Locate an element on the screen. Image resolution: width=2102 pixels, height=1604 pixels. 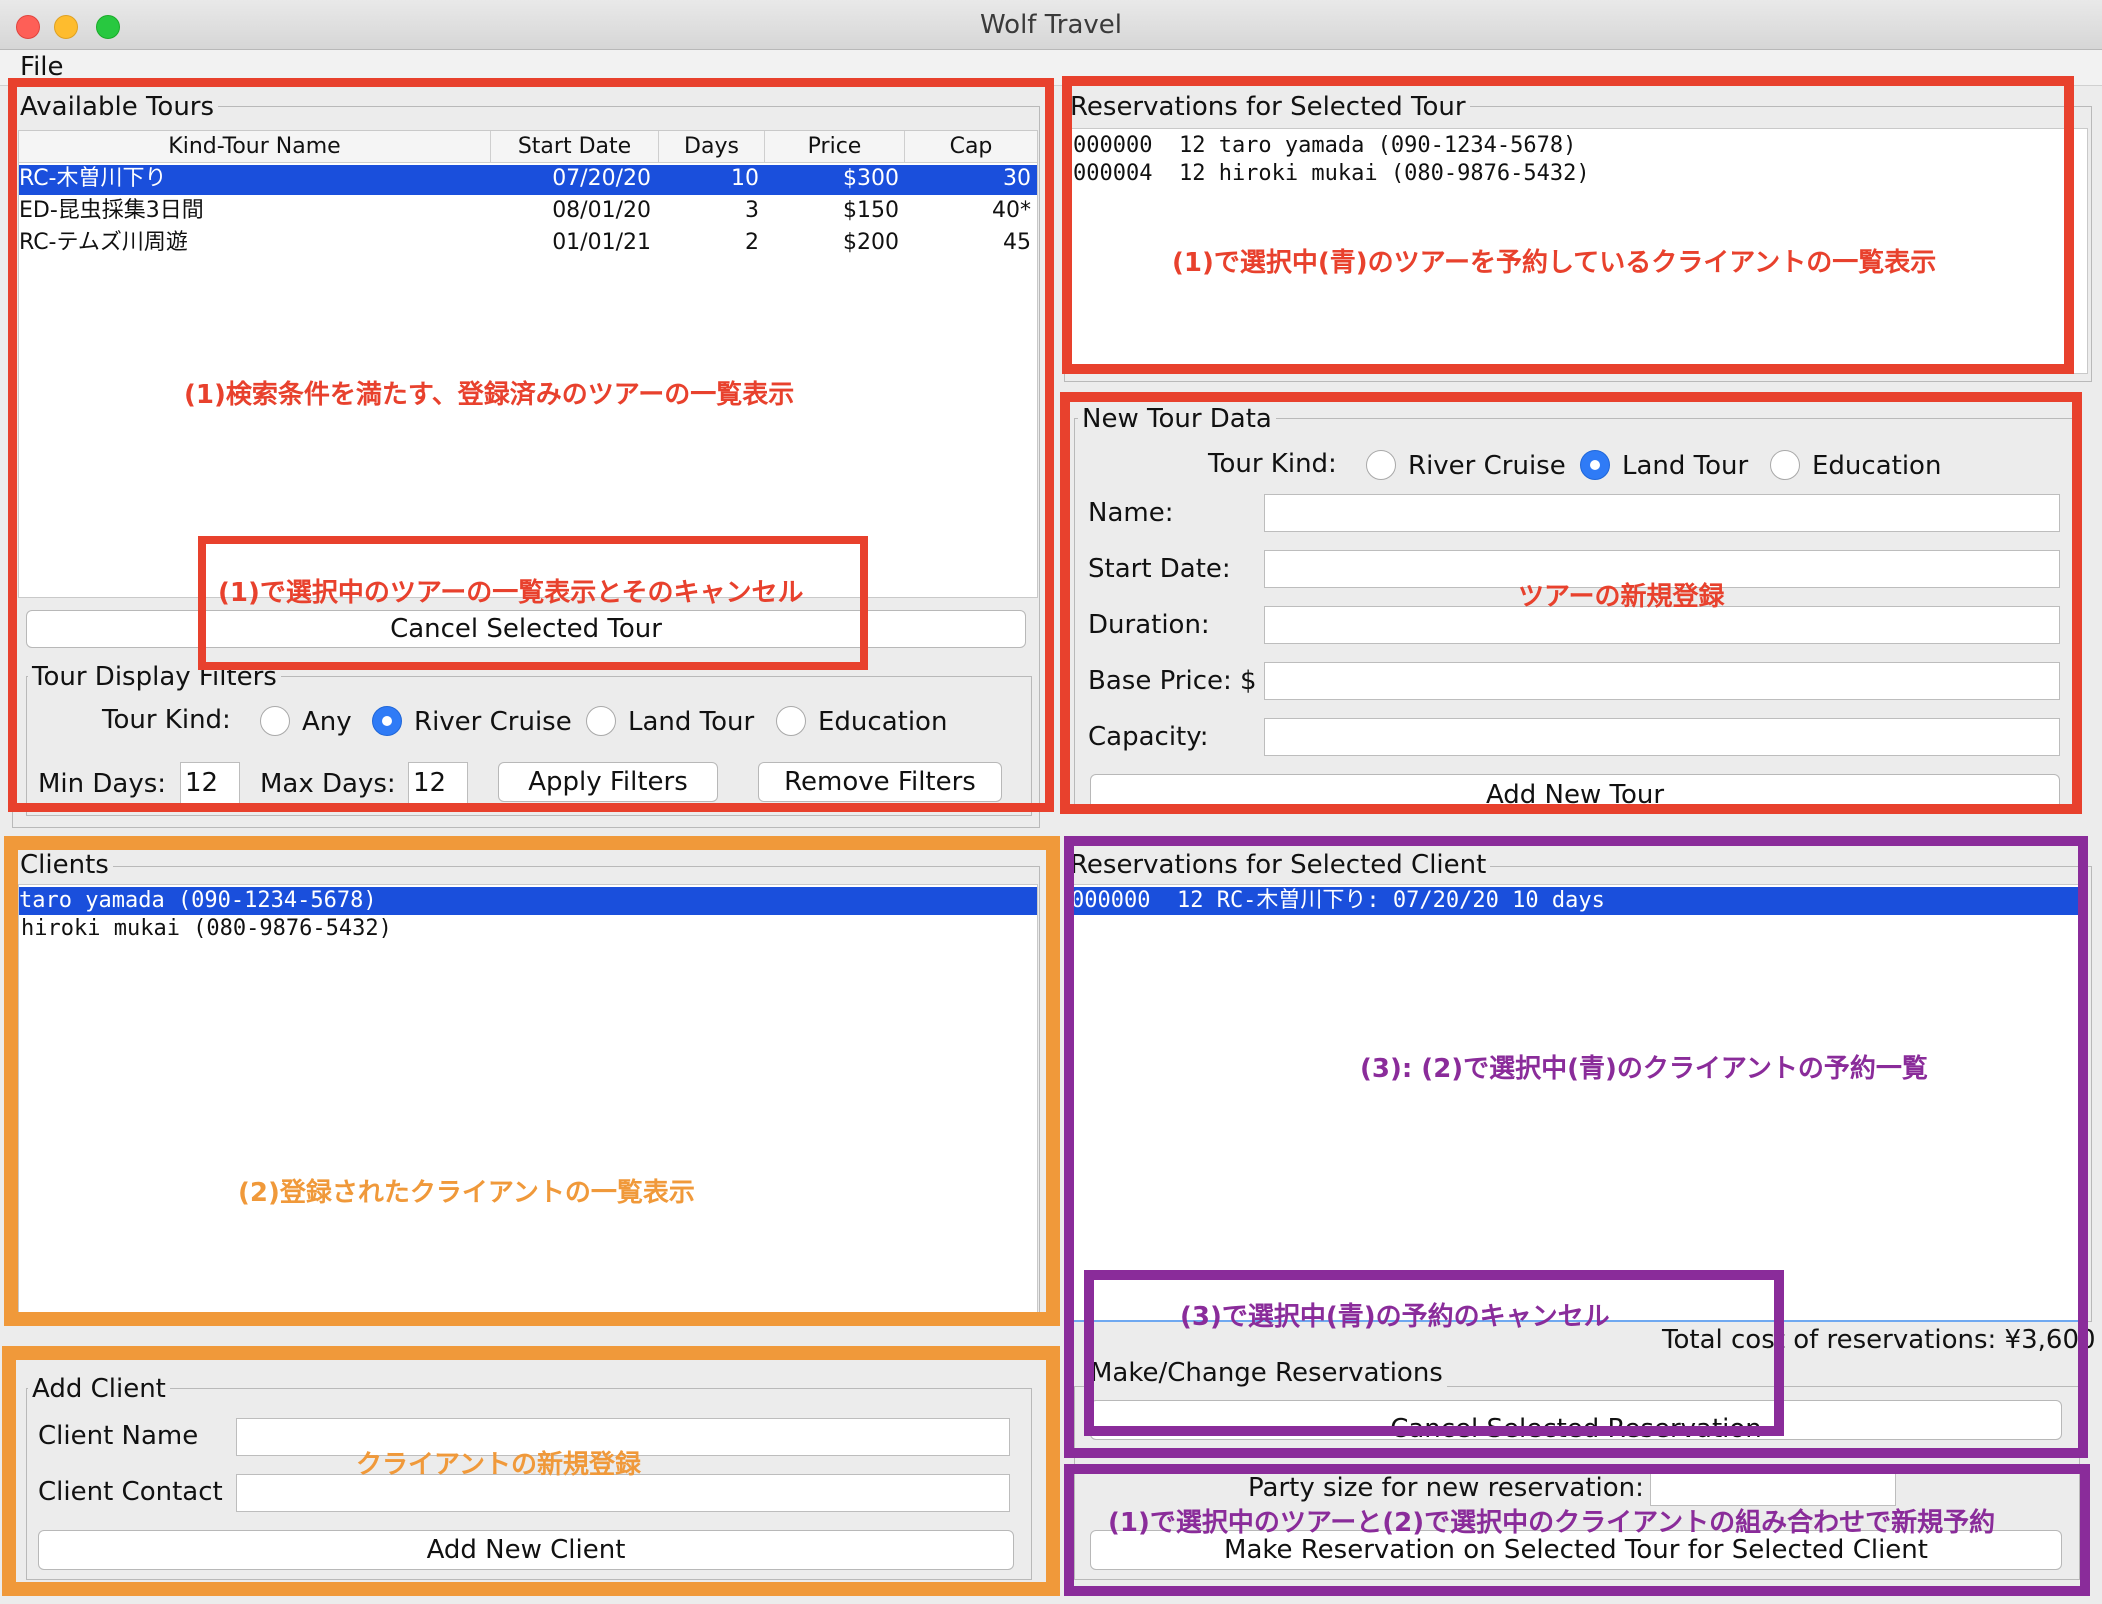
annotation-tour-cancel: (1)で選択中のツアーの一覧表示とそのキャンセル is located at coordinates (511, 593).